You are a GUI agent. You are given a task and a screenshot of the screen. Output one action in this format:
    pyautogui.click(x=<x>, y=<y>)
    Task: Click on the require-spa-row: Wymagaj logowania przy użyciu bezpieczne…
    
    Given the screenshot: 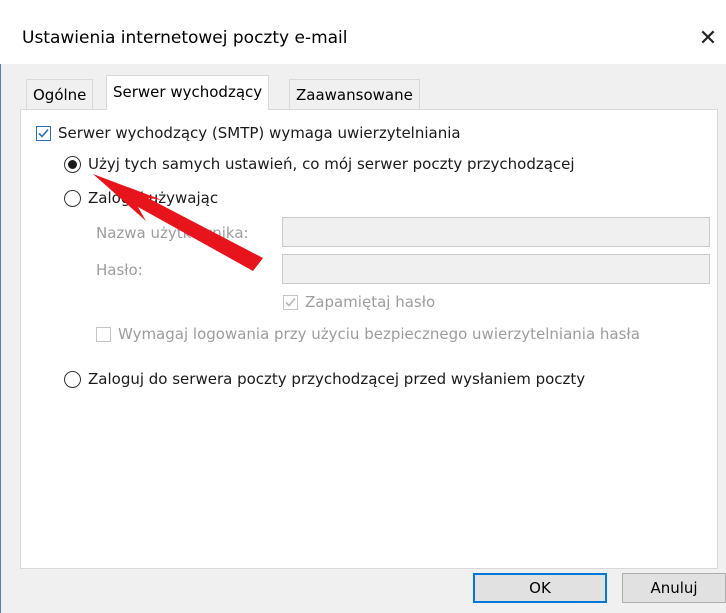 What is the action you would take?
    pyautogui.click(x=368, y=334)
    